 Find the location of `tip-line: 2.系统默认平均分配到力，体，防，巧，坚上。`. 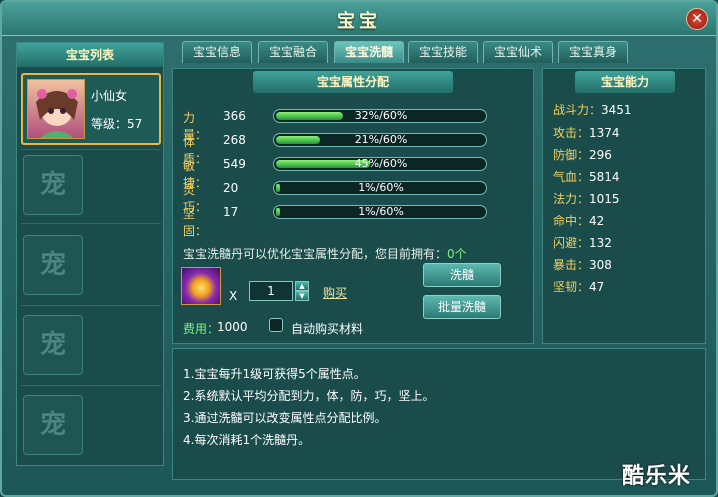

tip-line: 2.系统默认平均分配到力，体，防，巧，坚上。 is located at coordinates (309, 396).